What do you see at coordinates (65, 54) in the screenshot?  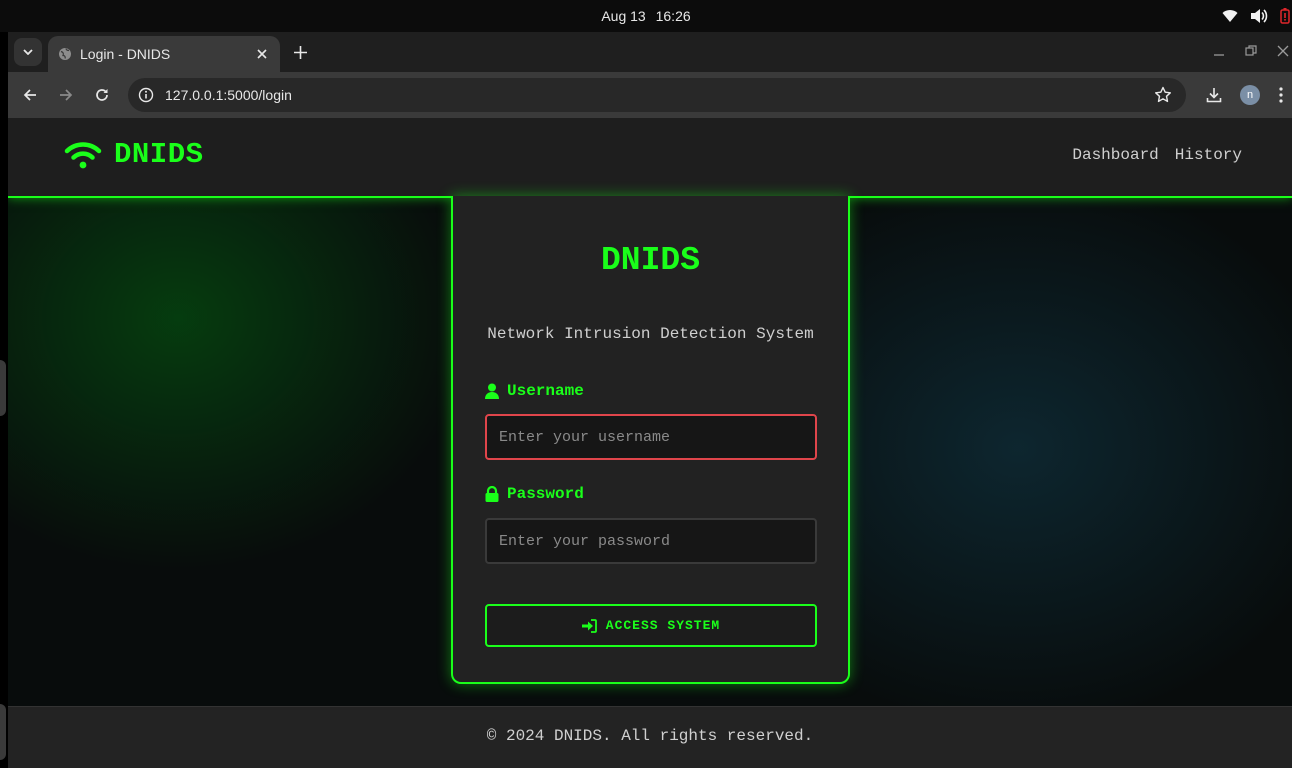 I see `globe-icon` at bounding box center [65, 54].